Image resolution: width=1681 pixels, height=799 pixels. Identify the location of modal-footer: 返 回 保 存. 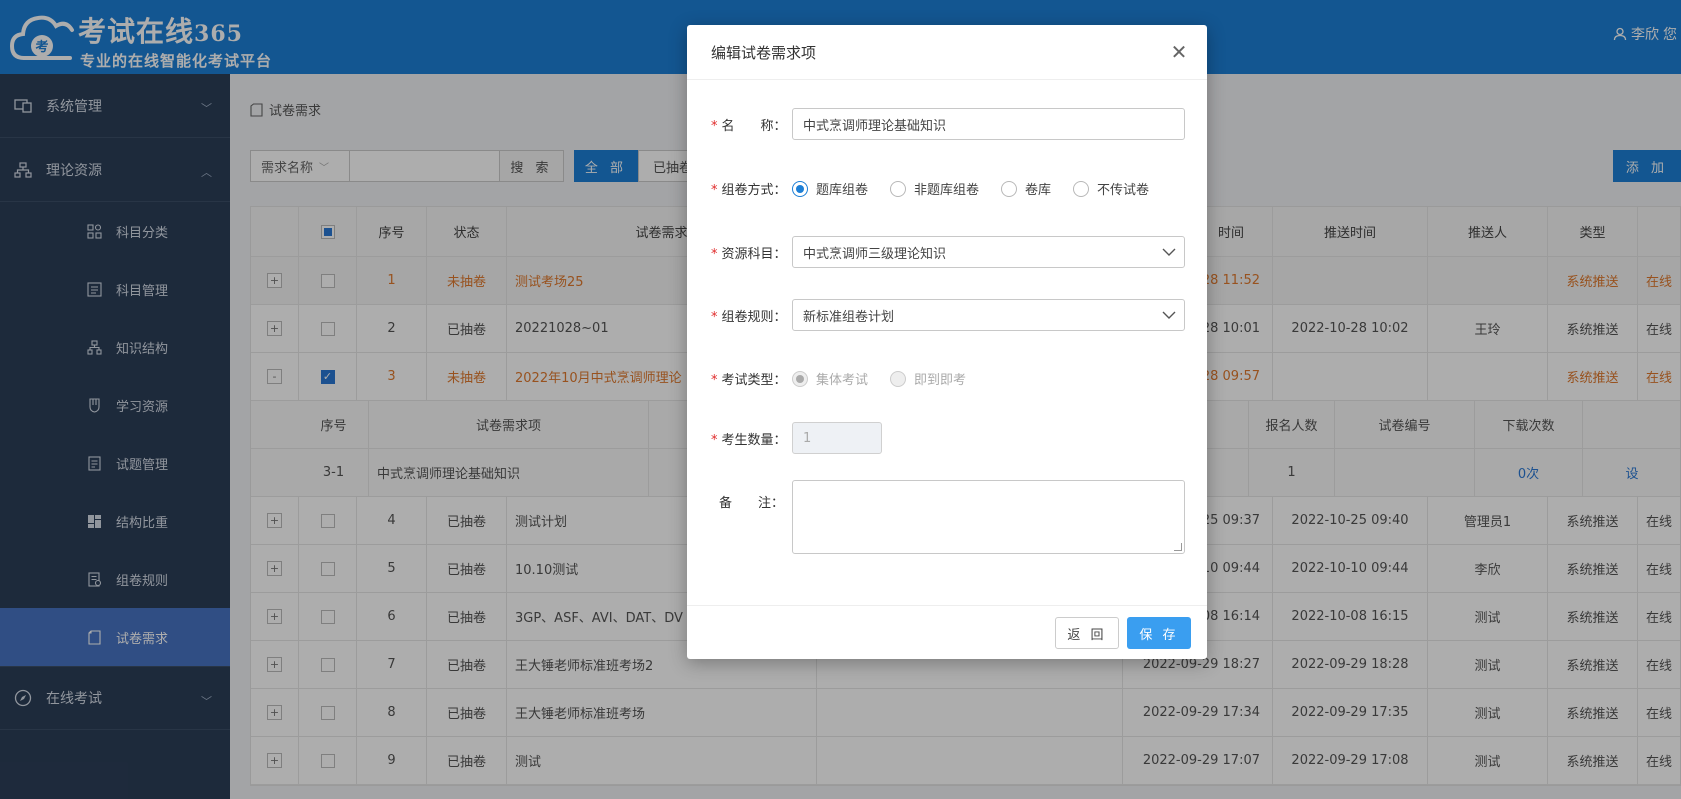
(947, 632).